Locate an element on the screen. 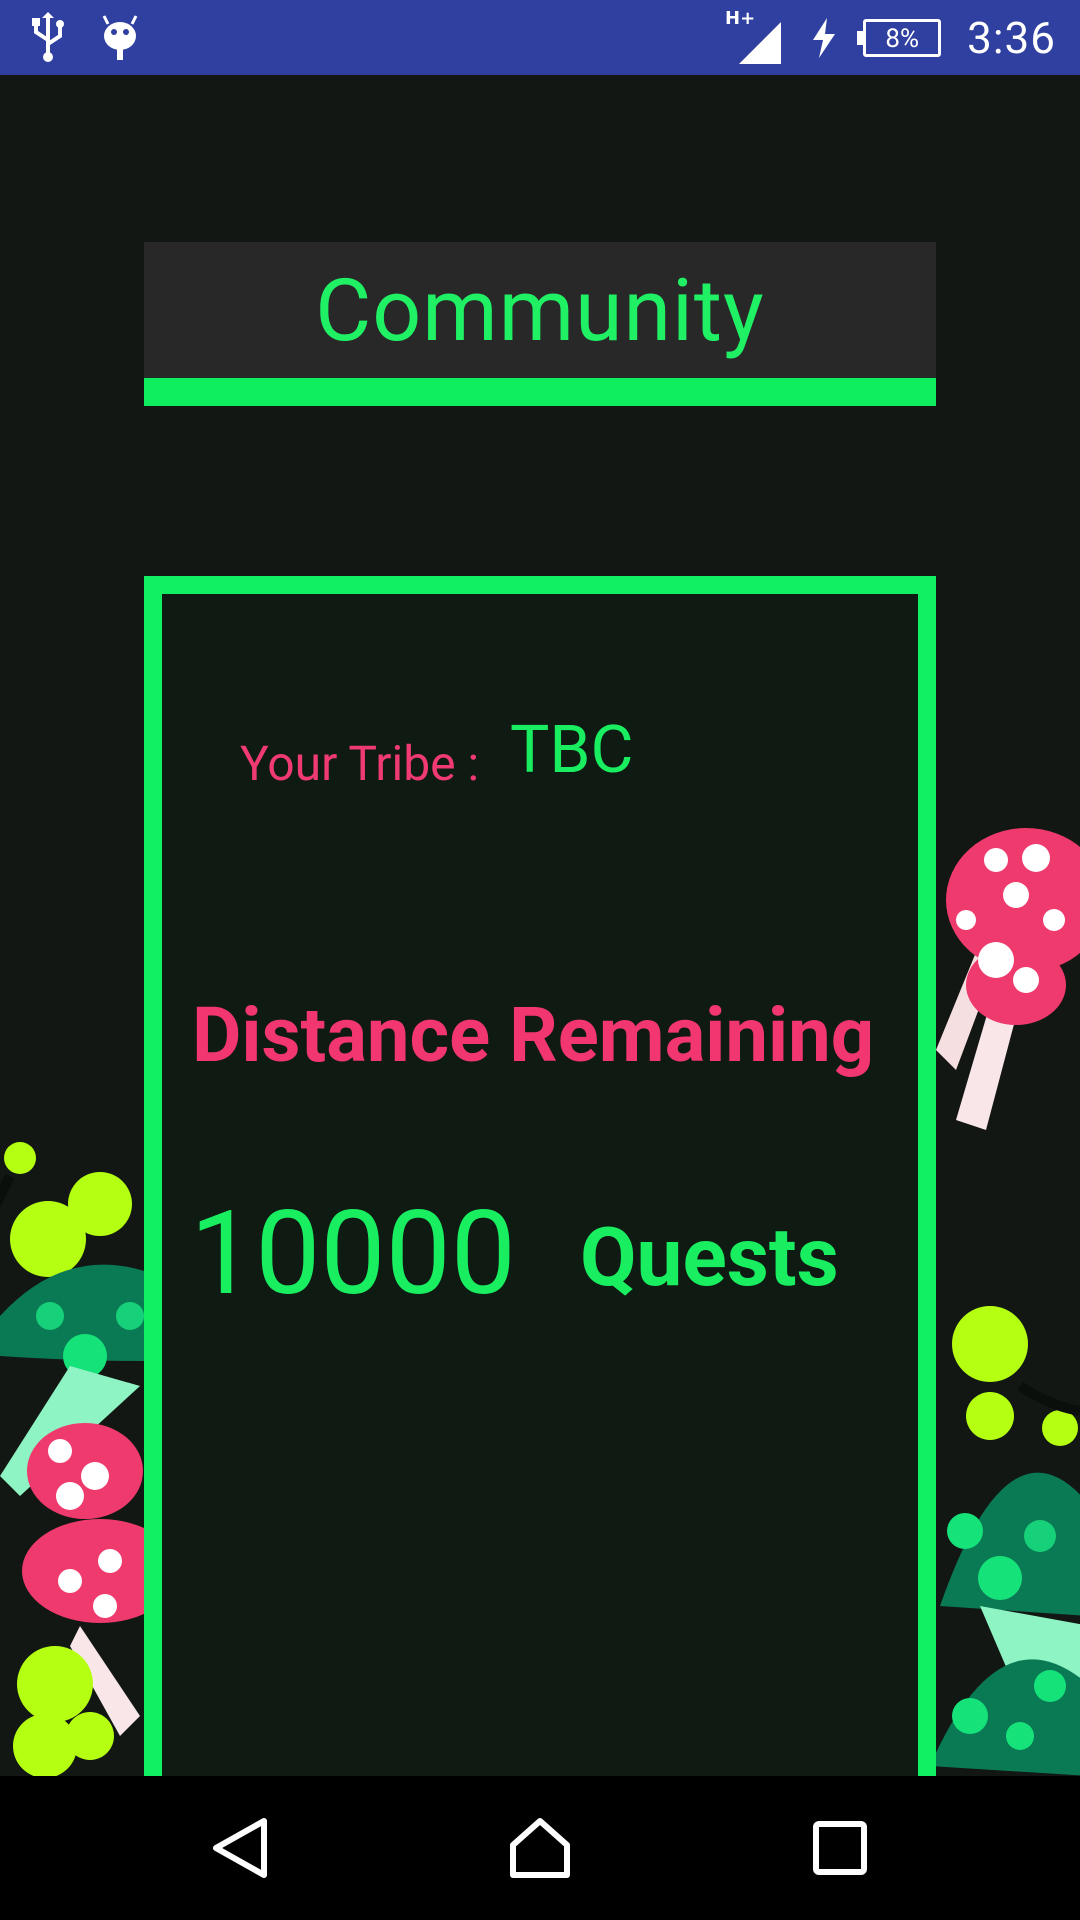  status-bar: H+ 8% 3:36 is located at coordinates (540, 37).